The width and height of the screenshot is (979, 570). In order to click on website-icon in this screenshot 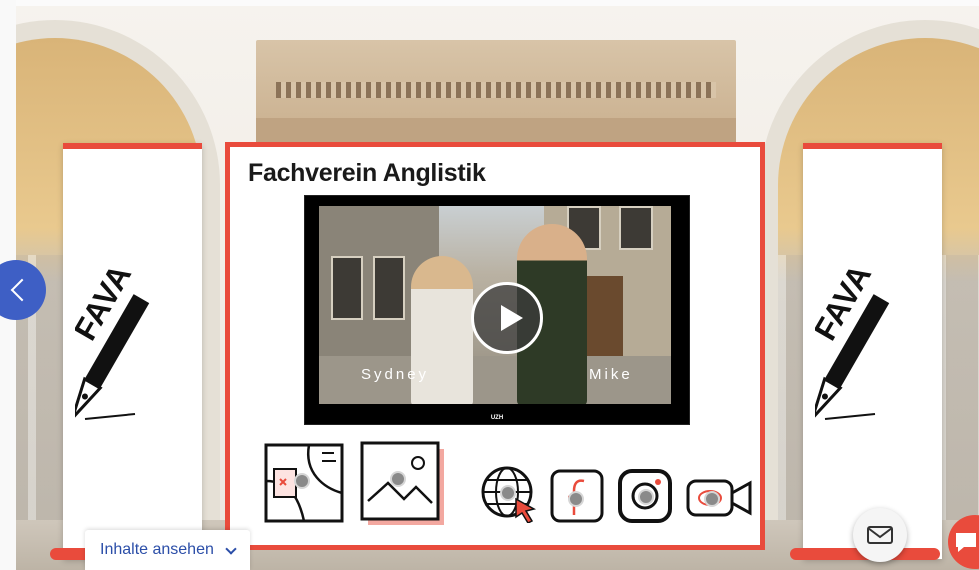, I will do `click(509, 496)`.